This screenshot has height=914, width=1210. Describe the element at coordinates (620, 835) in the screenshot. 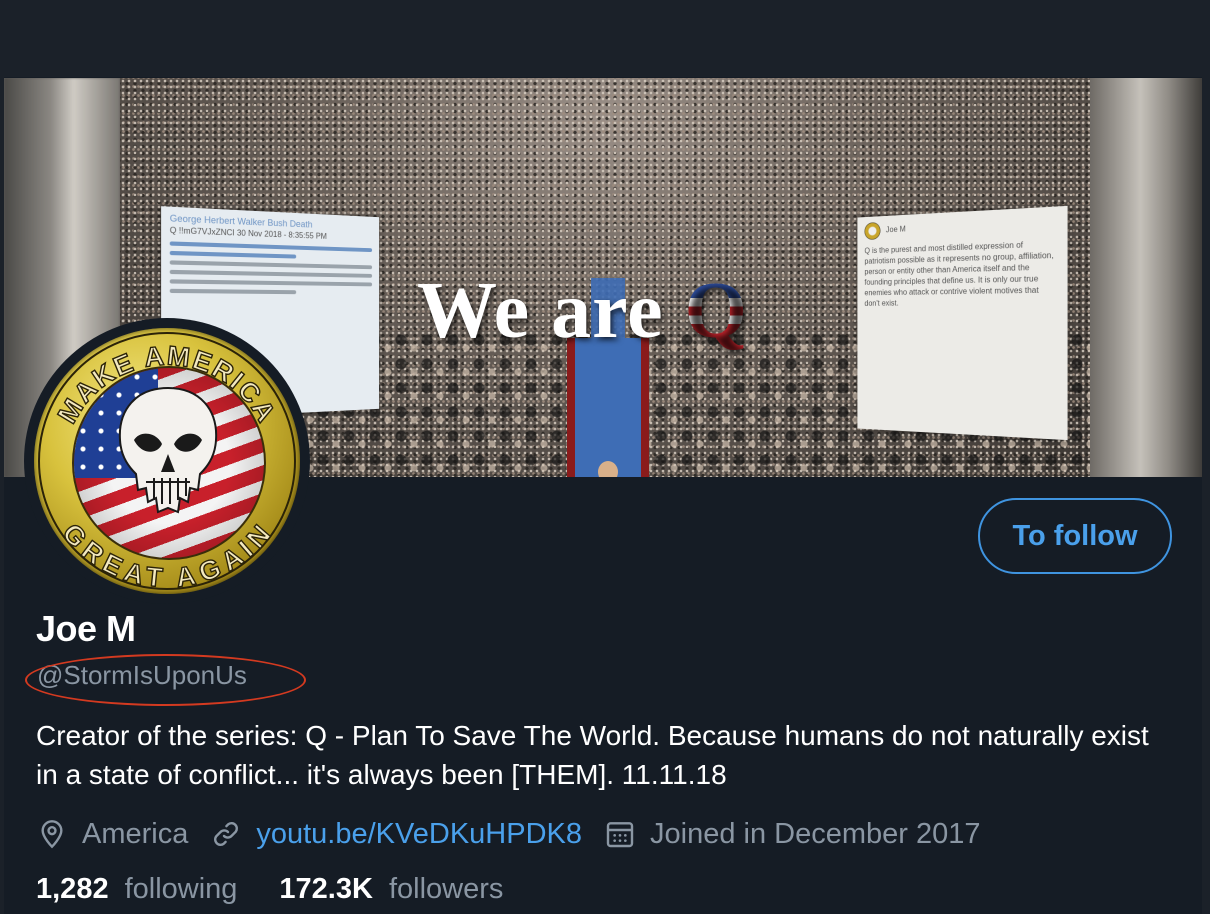

I see `calendar-icon` at that location.